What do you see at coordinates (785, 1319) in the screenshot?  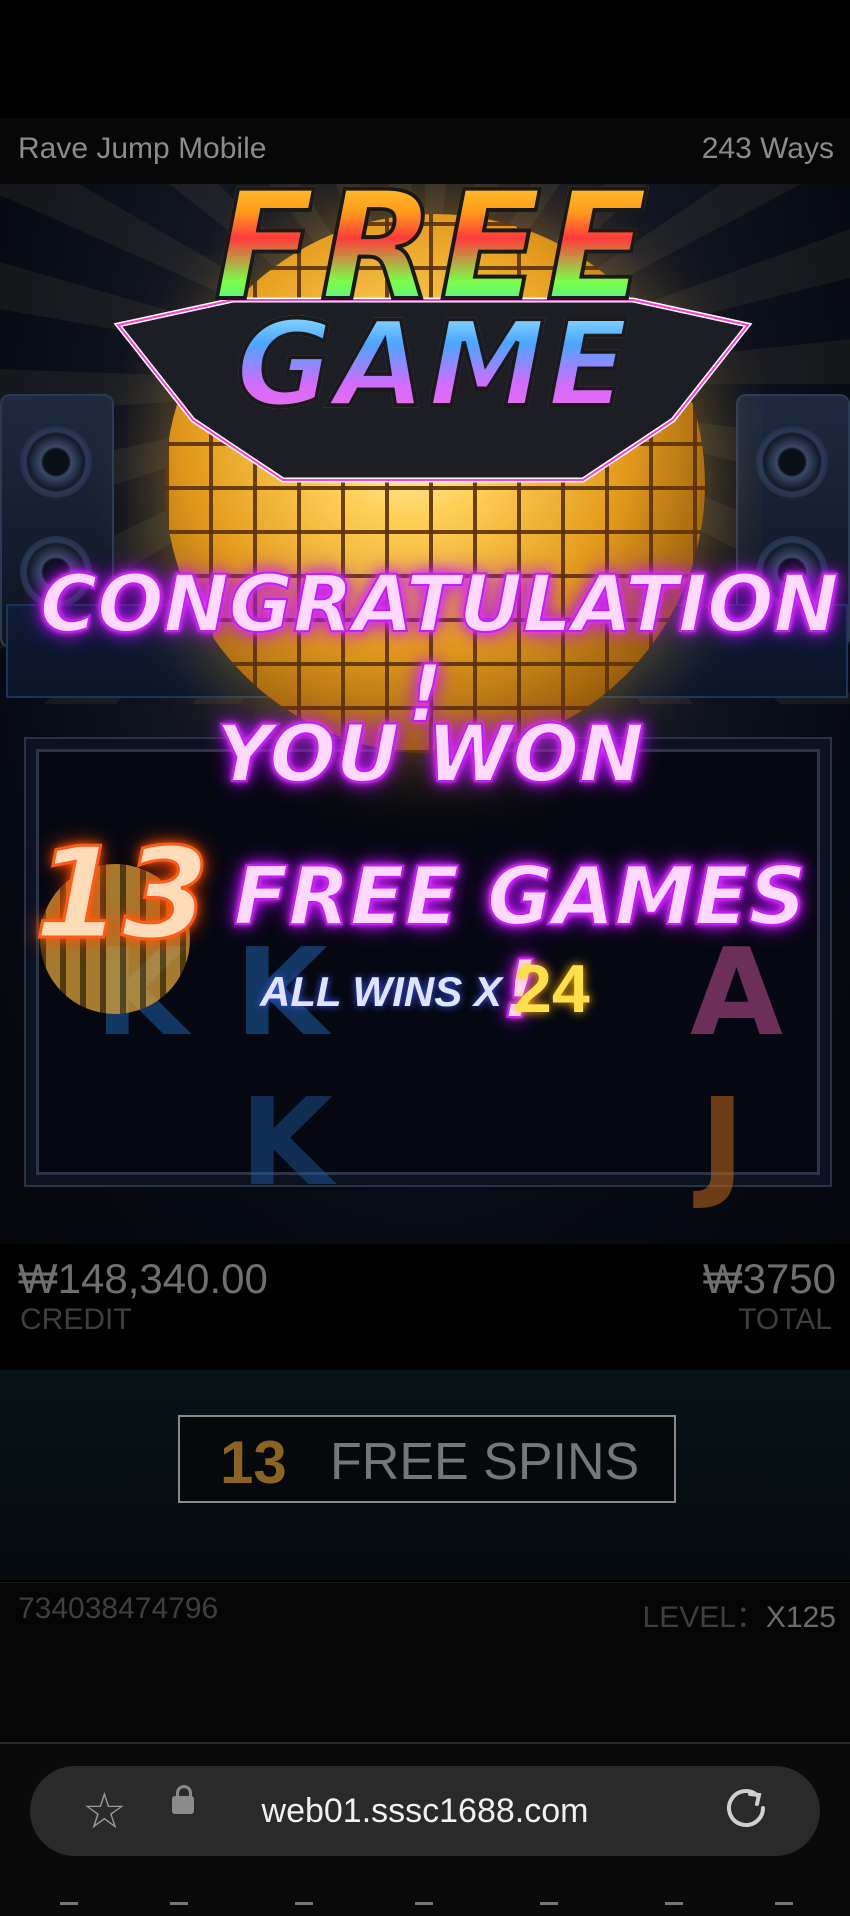 I see `total-bet-label: TOTAL` at bounding box center [785, 1319].